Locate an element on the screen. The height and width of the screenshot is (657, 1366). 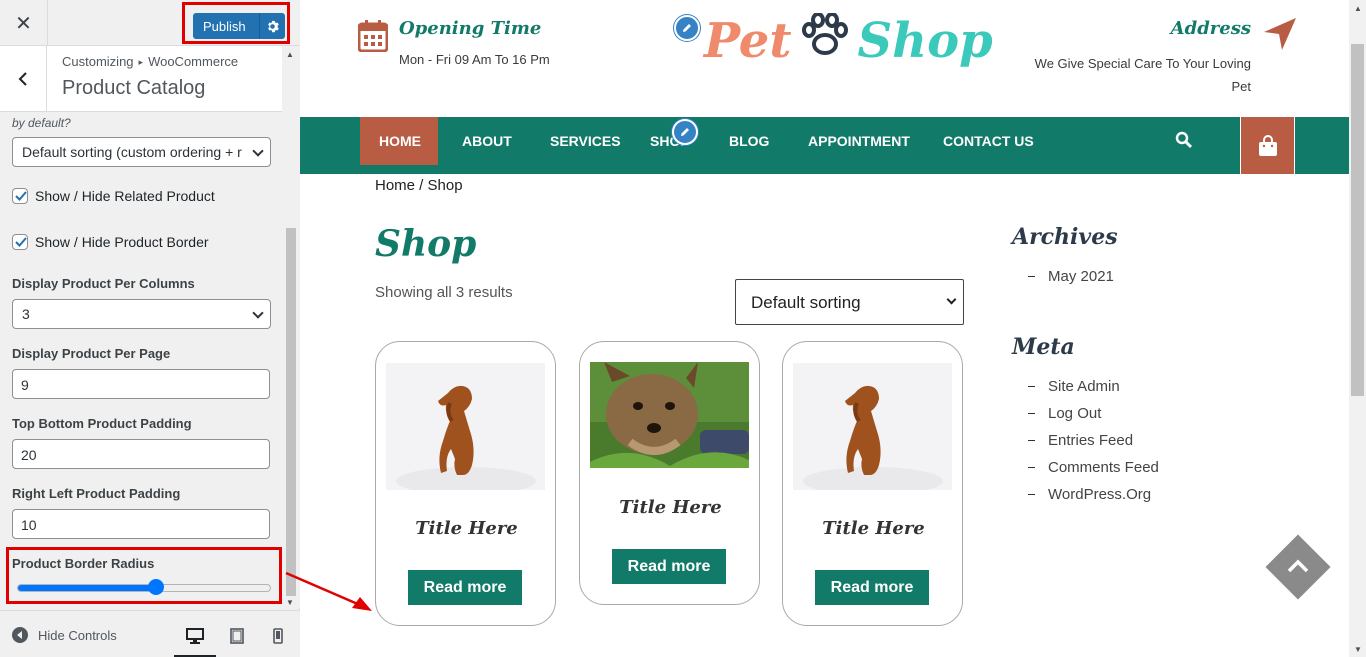
rl-padding-input: 10 is located at coordinates (141, 524).